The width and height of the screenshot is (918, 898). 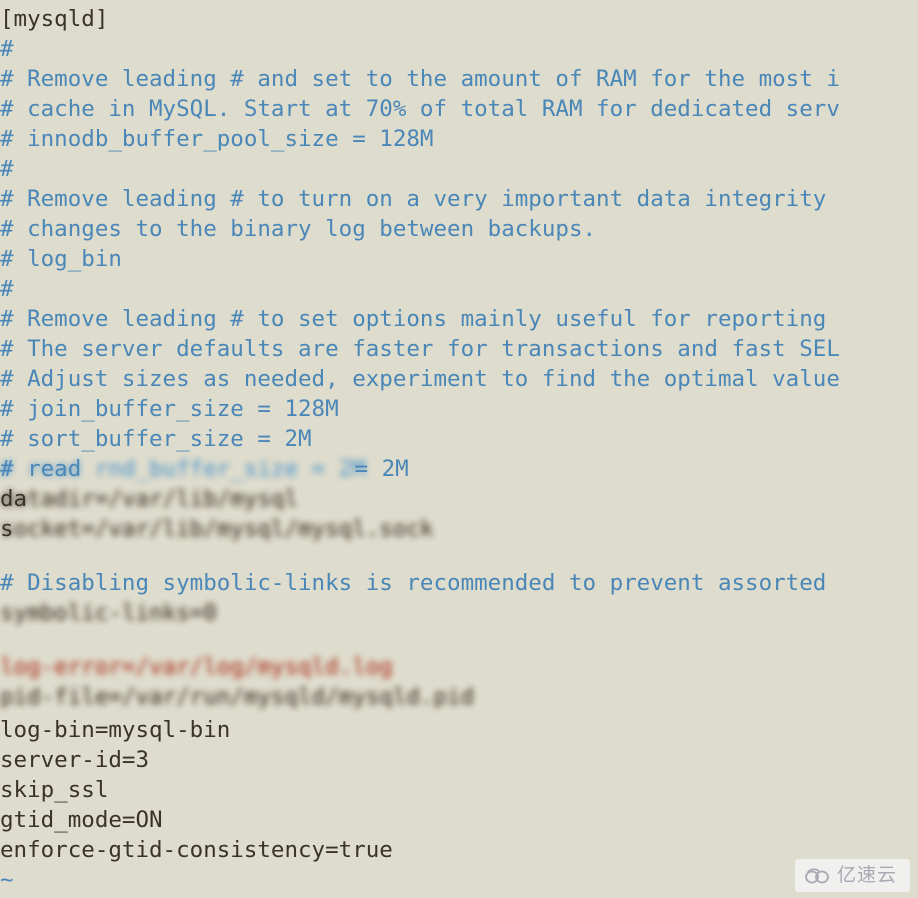 I want to click on watermark: 亿速云, so click(x=852, y=875).